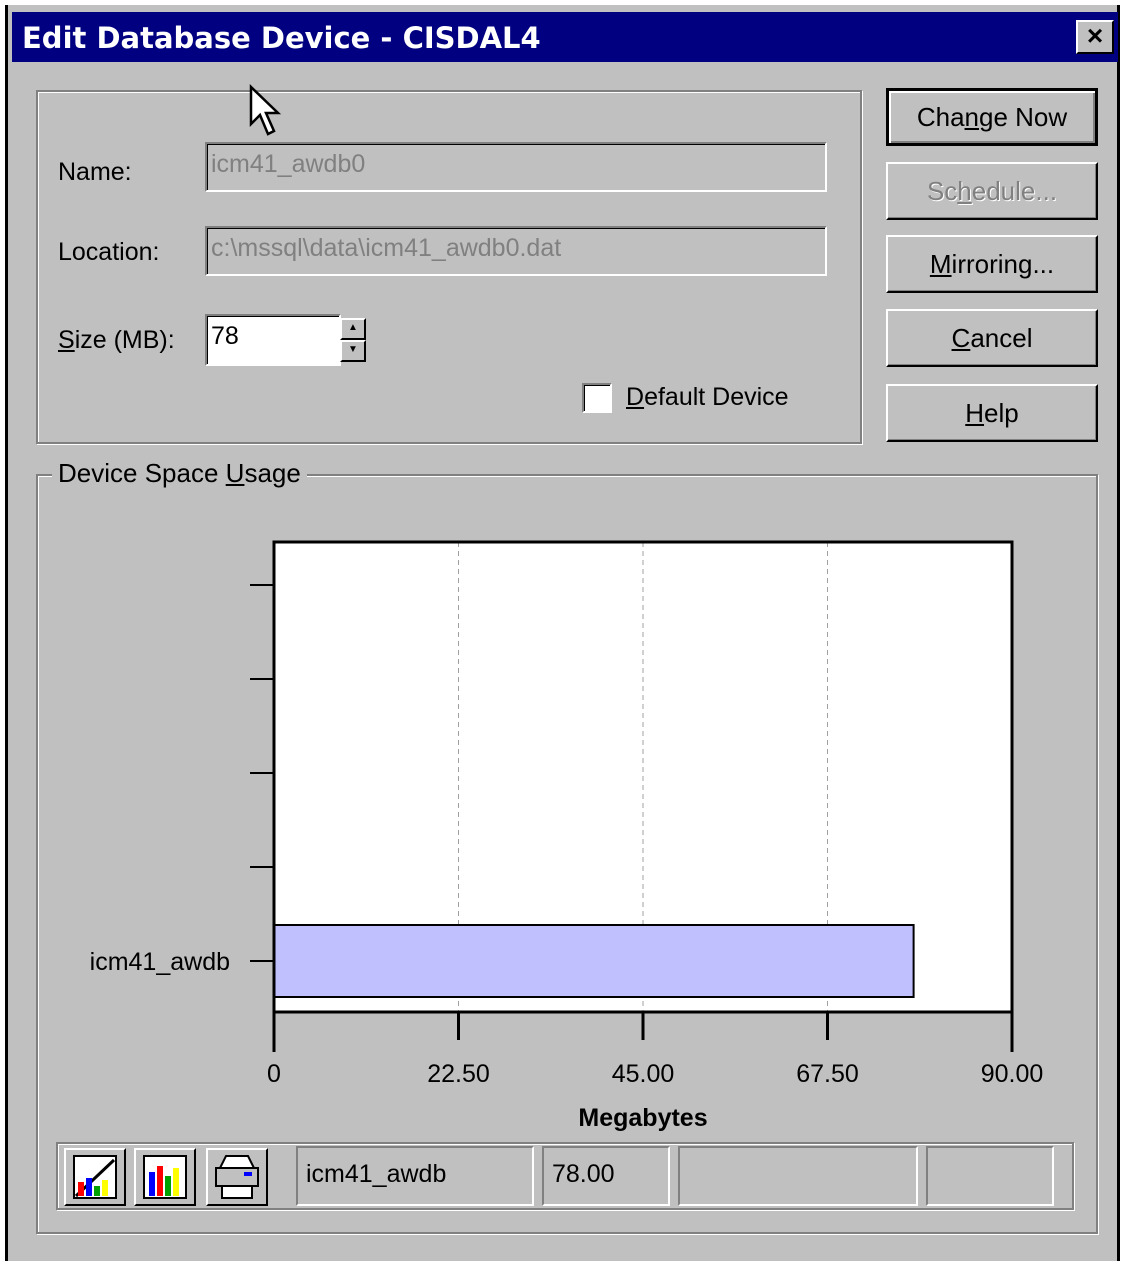 The height and width of the screenshot is (1263, 1126). Describe the element at coordinates (274, 1074) in the screenshot. I see `x-tick-label: 0` at that location.